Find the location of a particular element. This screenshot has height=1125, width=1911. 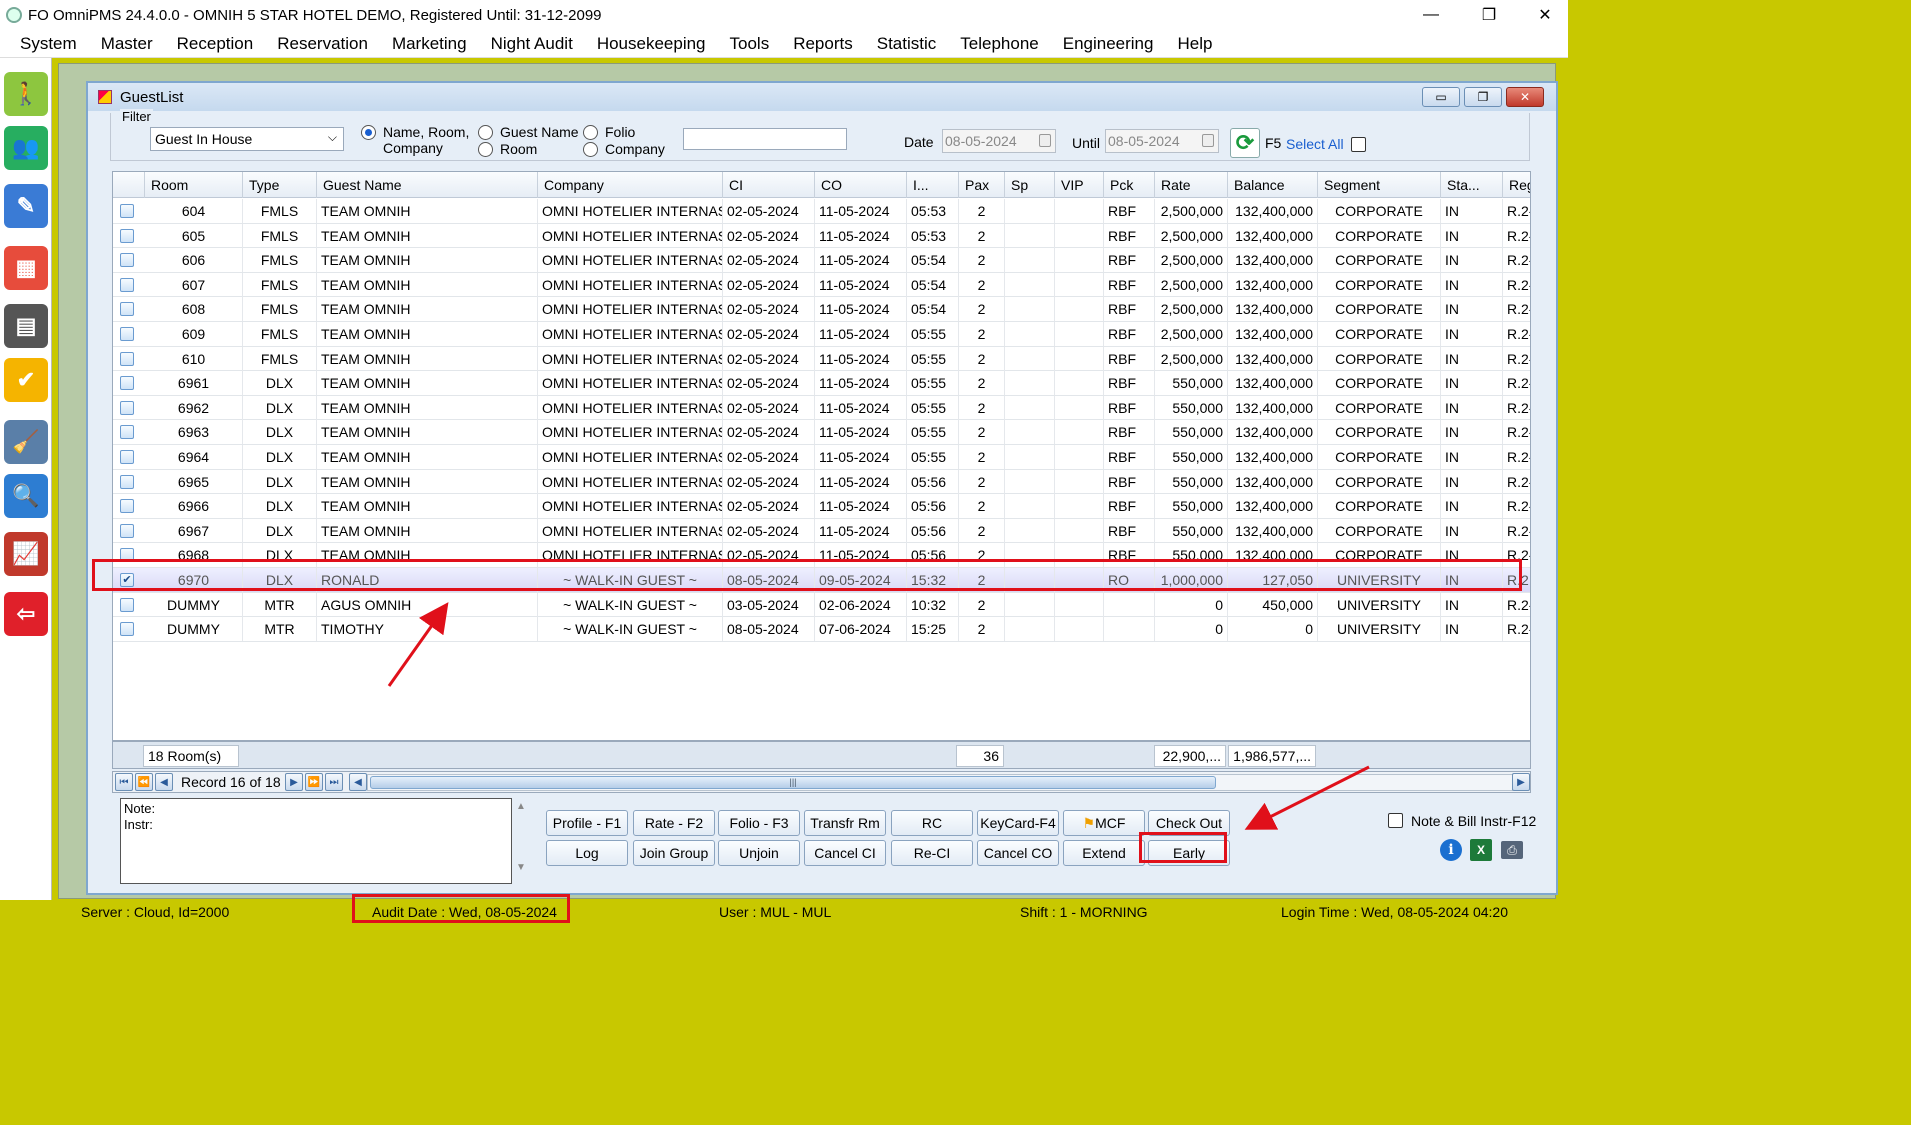

menu-telephone: Telephone is located at coordinates (999, 44).